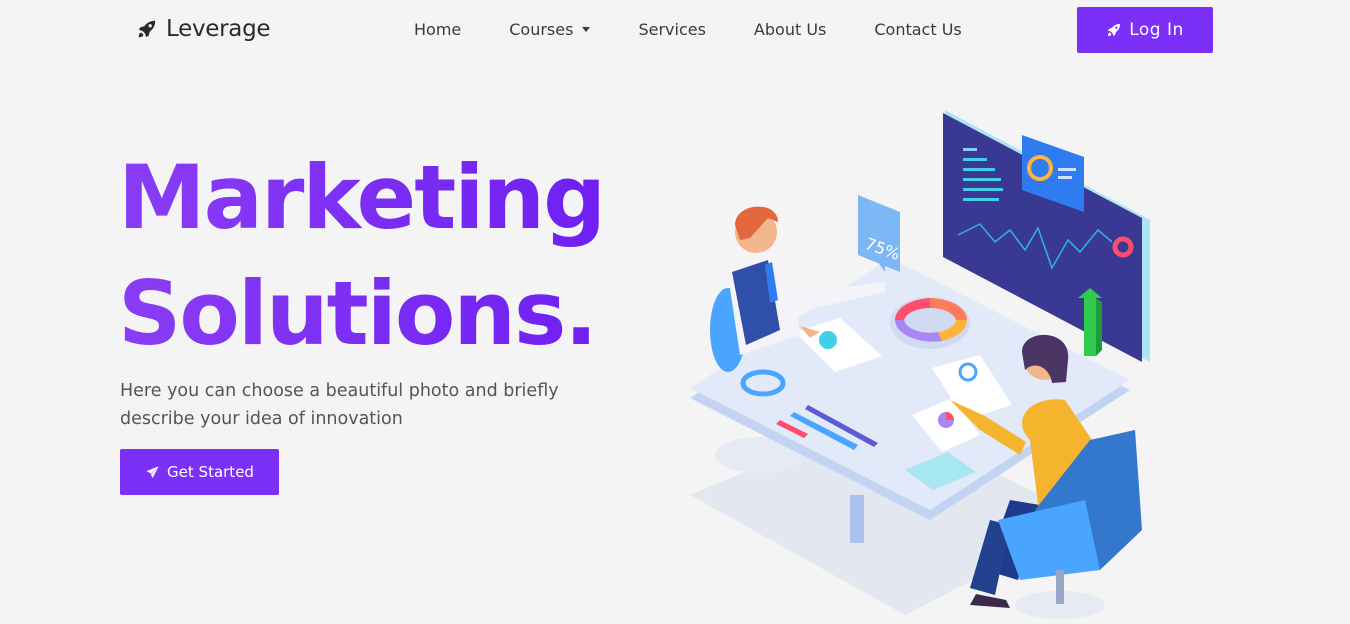  I want to click on login-button: Log In, so click(1145, 30).